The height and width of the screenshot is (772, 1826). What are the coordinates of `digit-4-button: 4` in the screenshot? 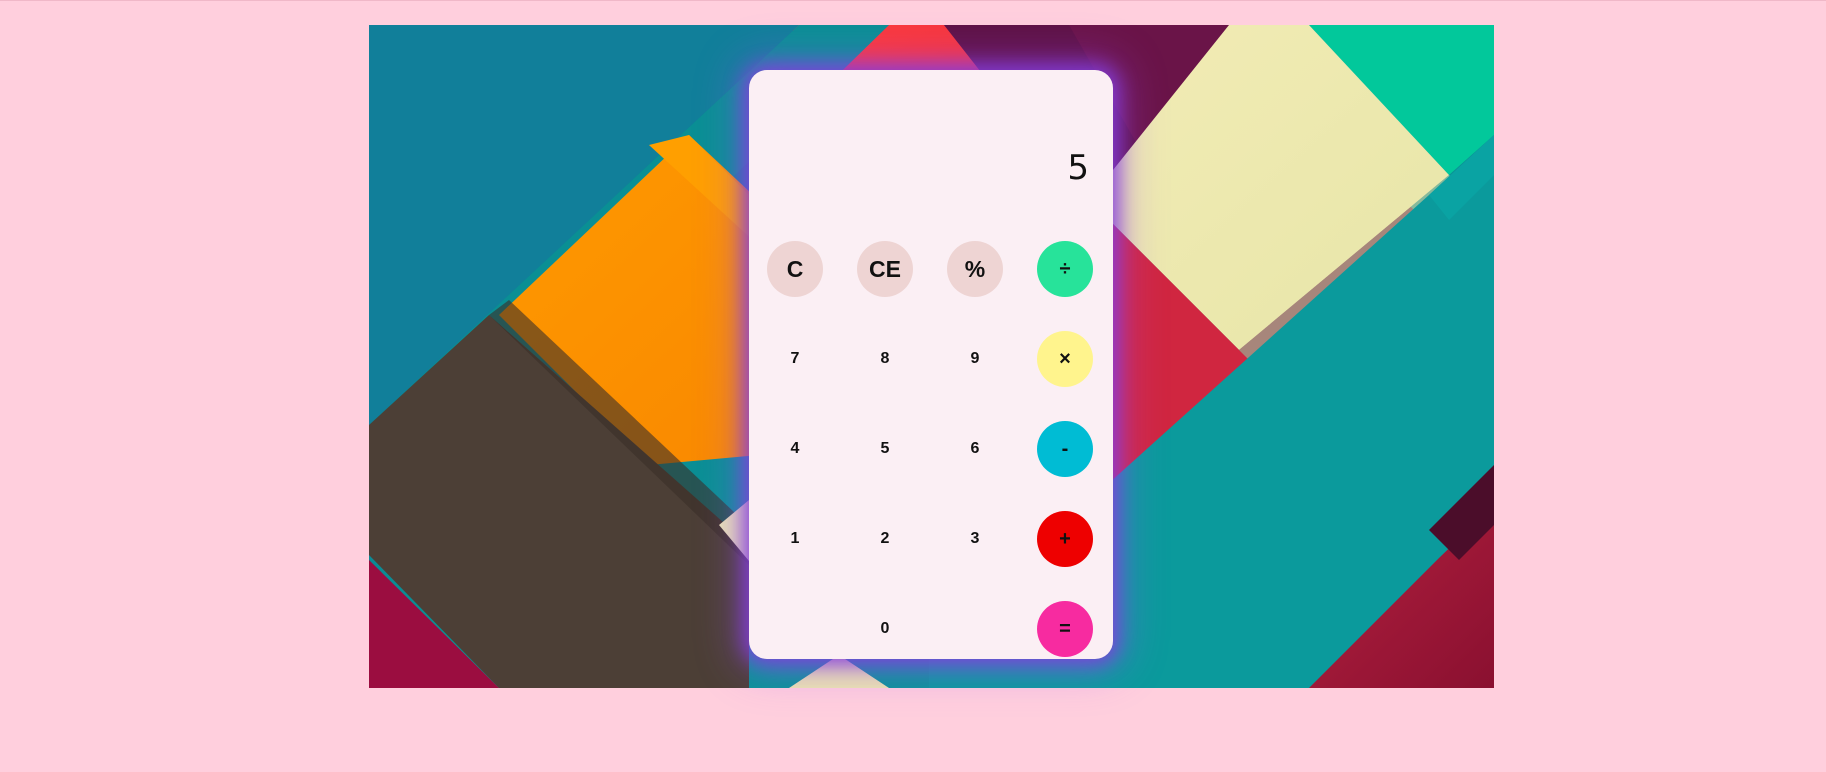 It's located at (795, 449).